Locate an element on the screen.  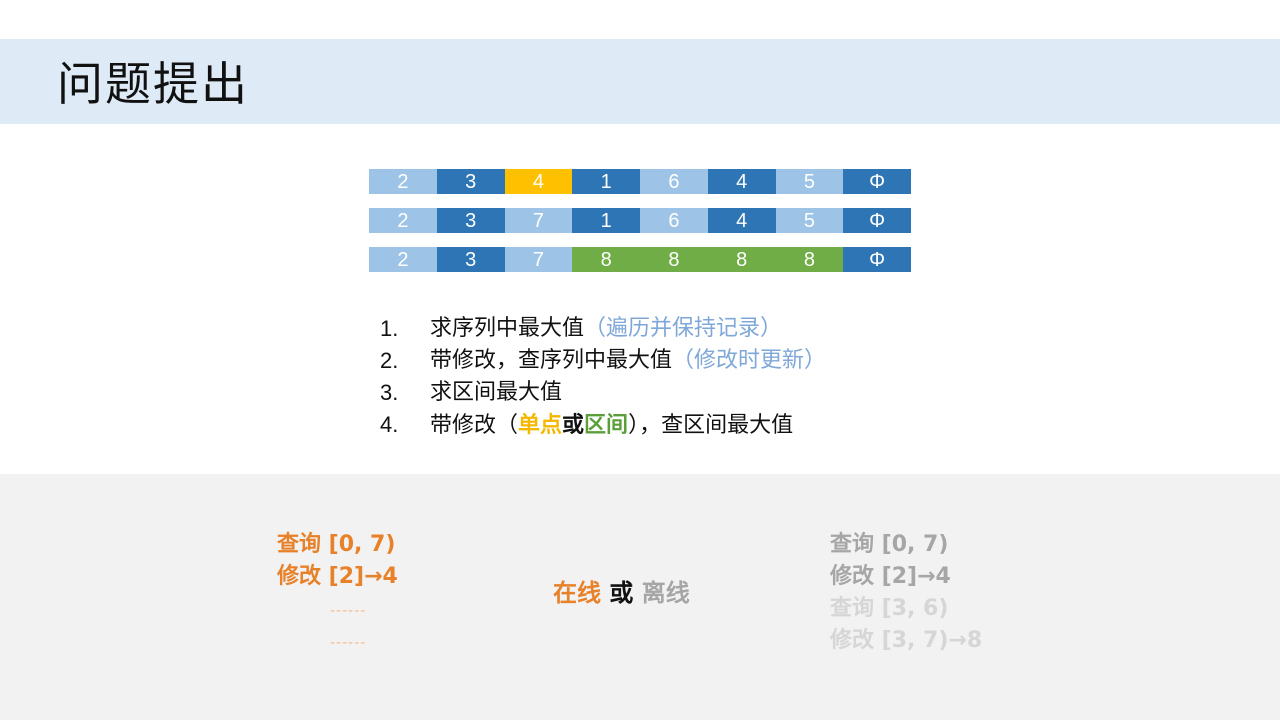
list-text: 带修改，查序列中最大值 is located at coordinates (551, 360).